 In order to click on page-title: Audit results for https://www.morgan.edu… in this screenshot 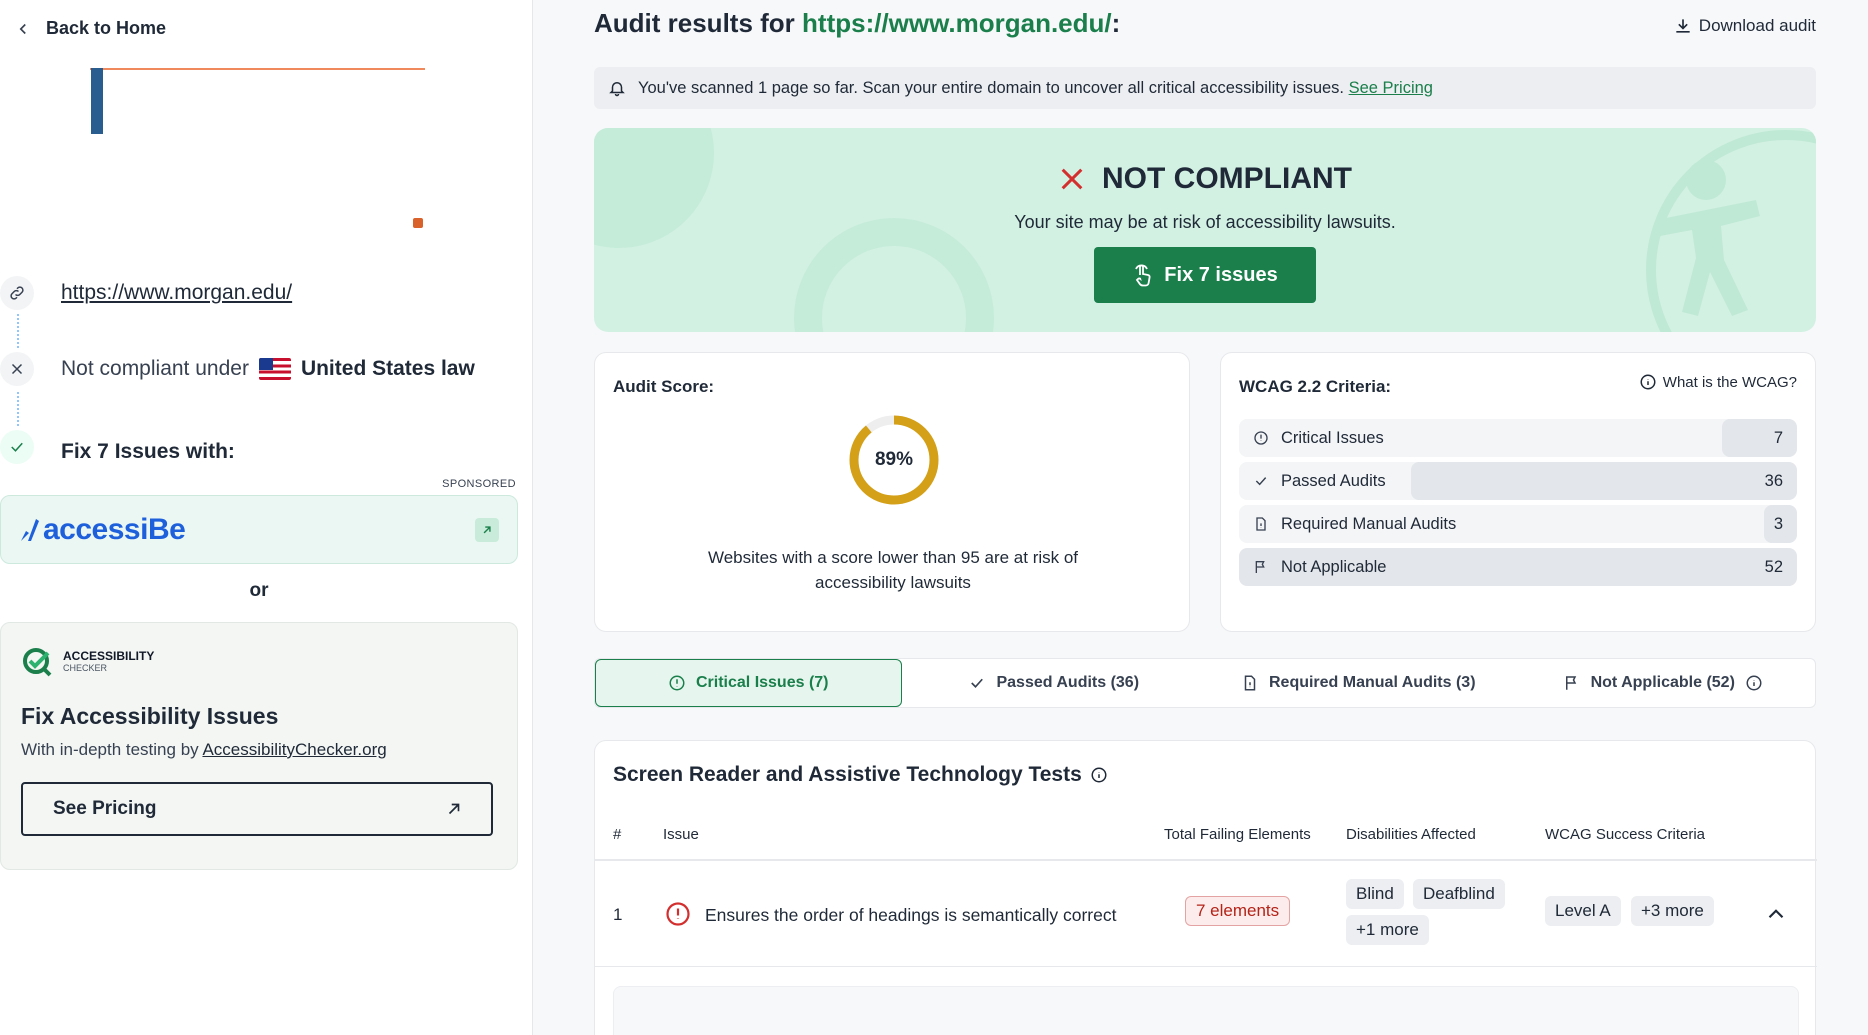, I will do `click(857, 23)`.